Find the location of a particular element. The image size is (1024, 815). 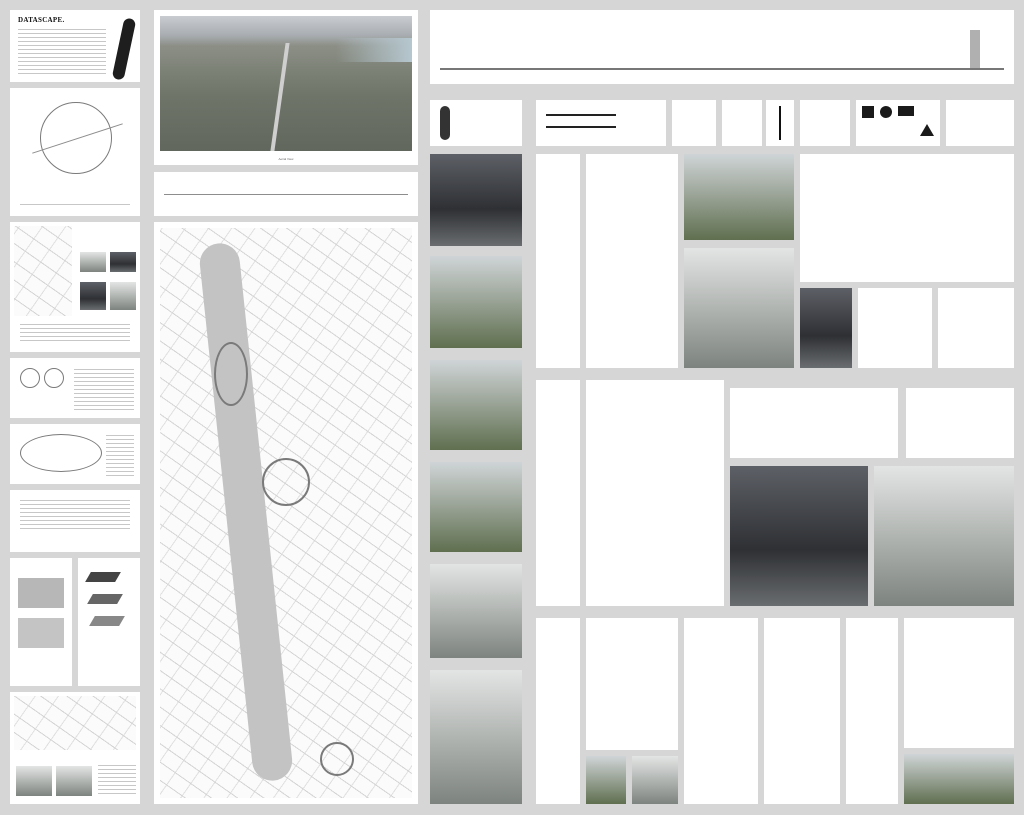

shapes-panel is located at coordinates (898, 123).